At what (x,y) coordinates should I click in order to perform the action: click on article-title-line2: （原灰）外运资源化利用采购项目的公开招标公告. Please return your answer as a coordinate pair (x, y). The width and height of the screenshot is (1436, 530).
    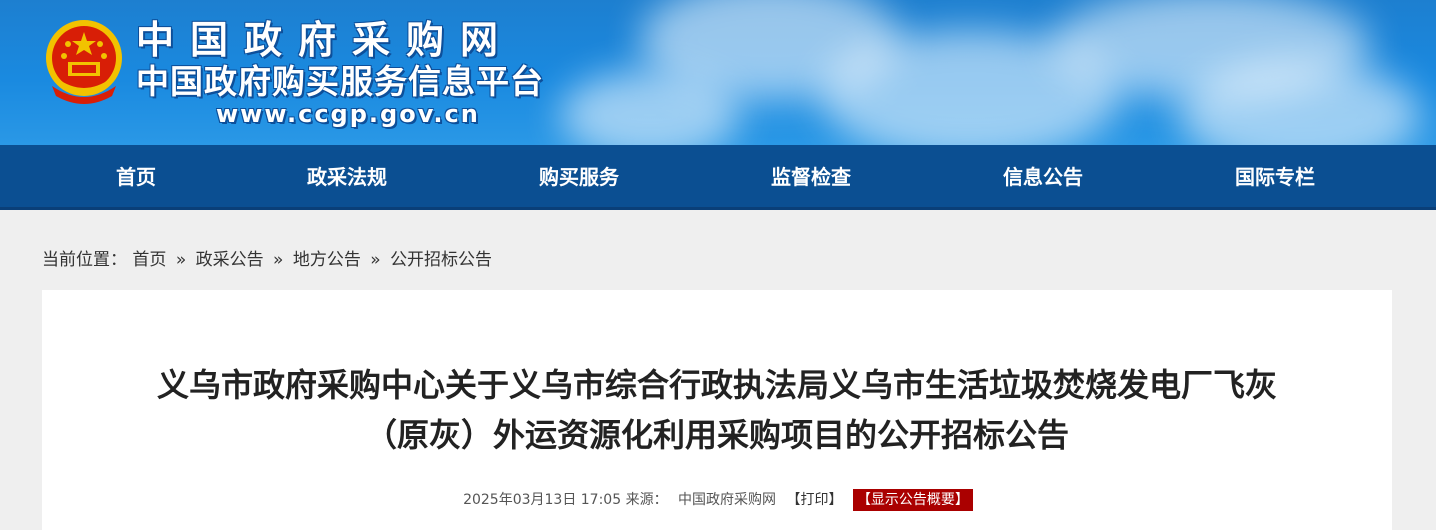
    Looking at the image, I should click on (716, 435).